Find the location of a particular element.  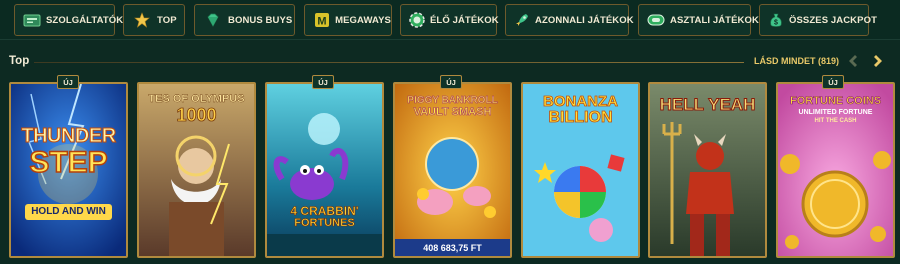

chevron-left-icon is located at coordinates (853, 61).